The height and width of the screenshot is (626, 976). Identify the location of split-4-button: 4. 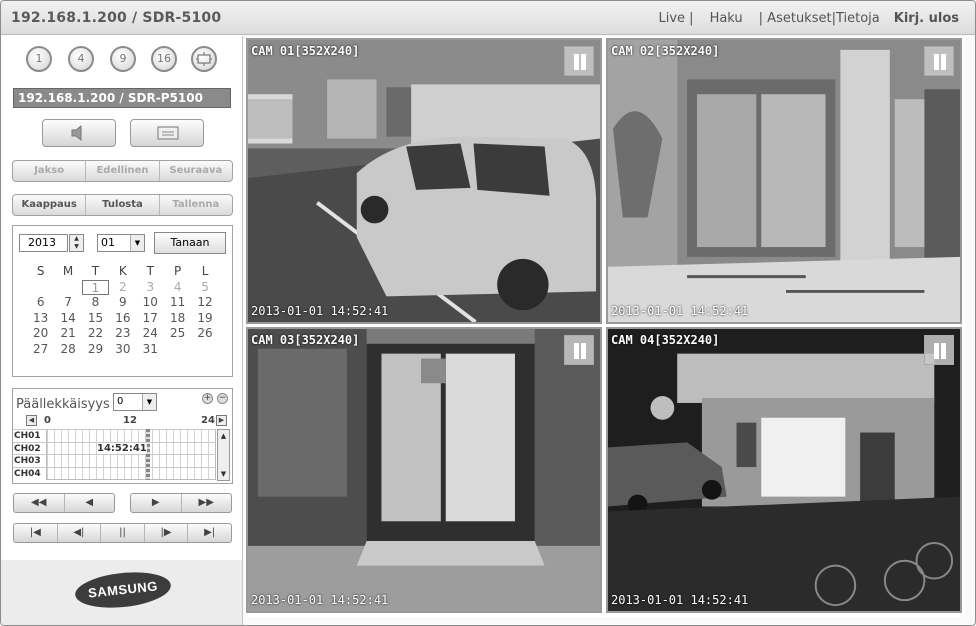
(81, 59).